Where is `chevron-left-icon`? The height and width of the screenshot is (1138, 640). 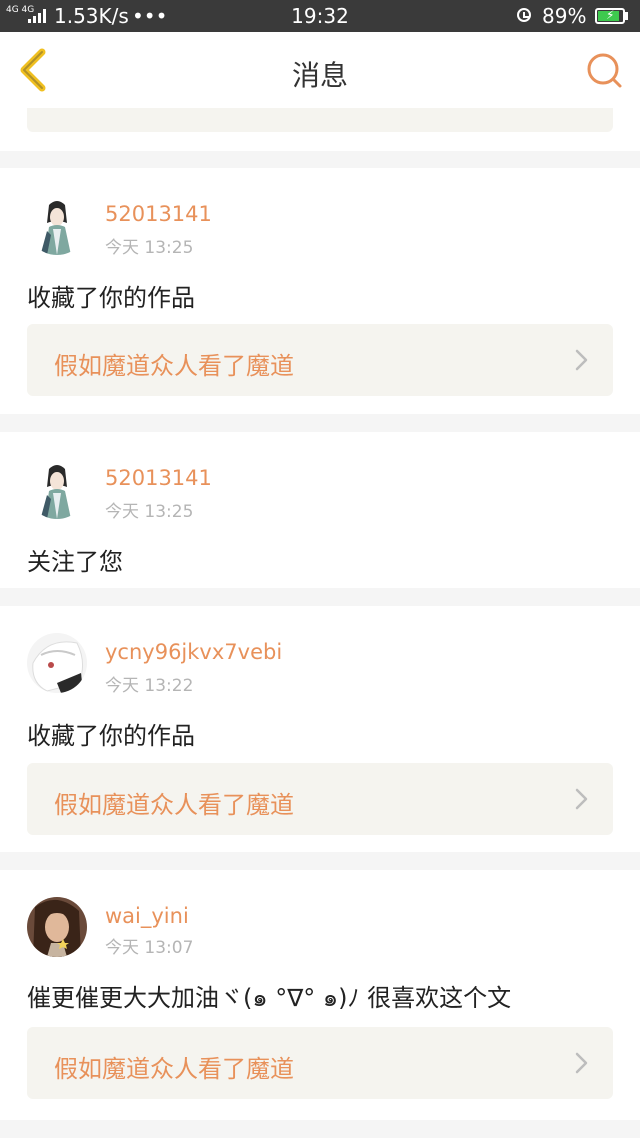
chevron-left-icon is located at coordinates (33, 70).